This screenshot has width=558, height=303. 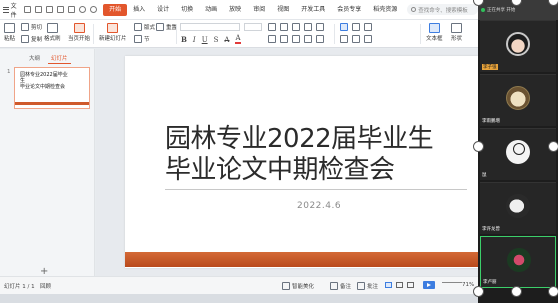 I want to click on reset-button: 重置, so click(x=166, y=27).